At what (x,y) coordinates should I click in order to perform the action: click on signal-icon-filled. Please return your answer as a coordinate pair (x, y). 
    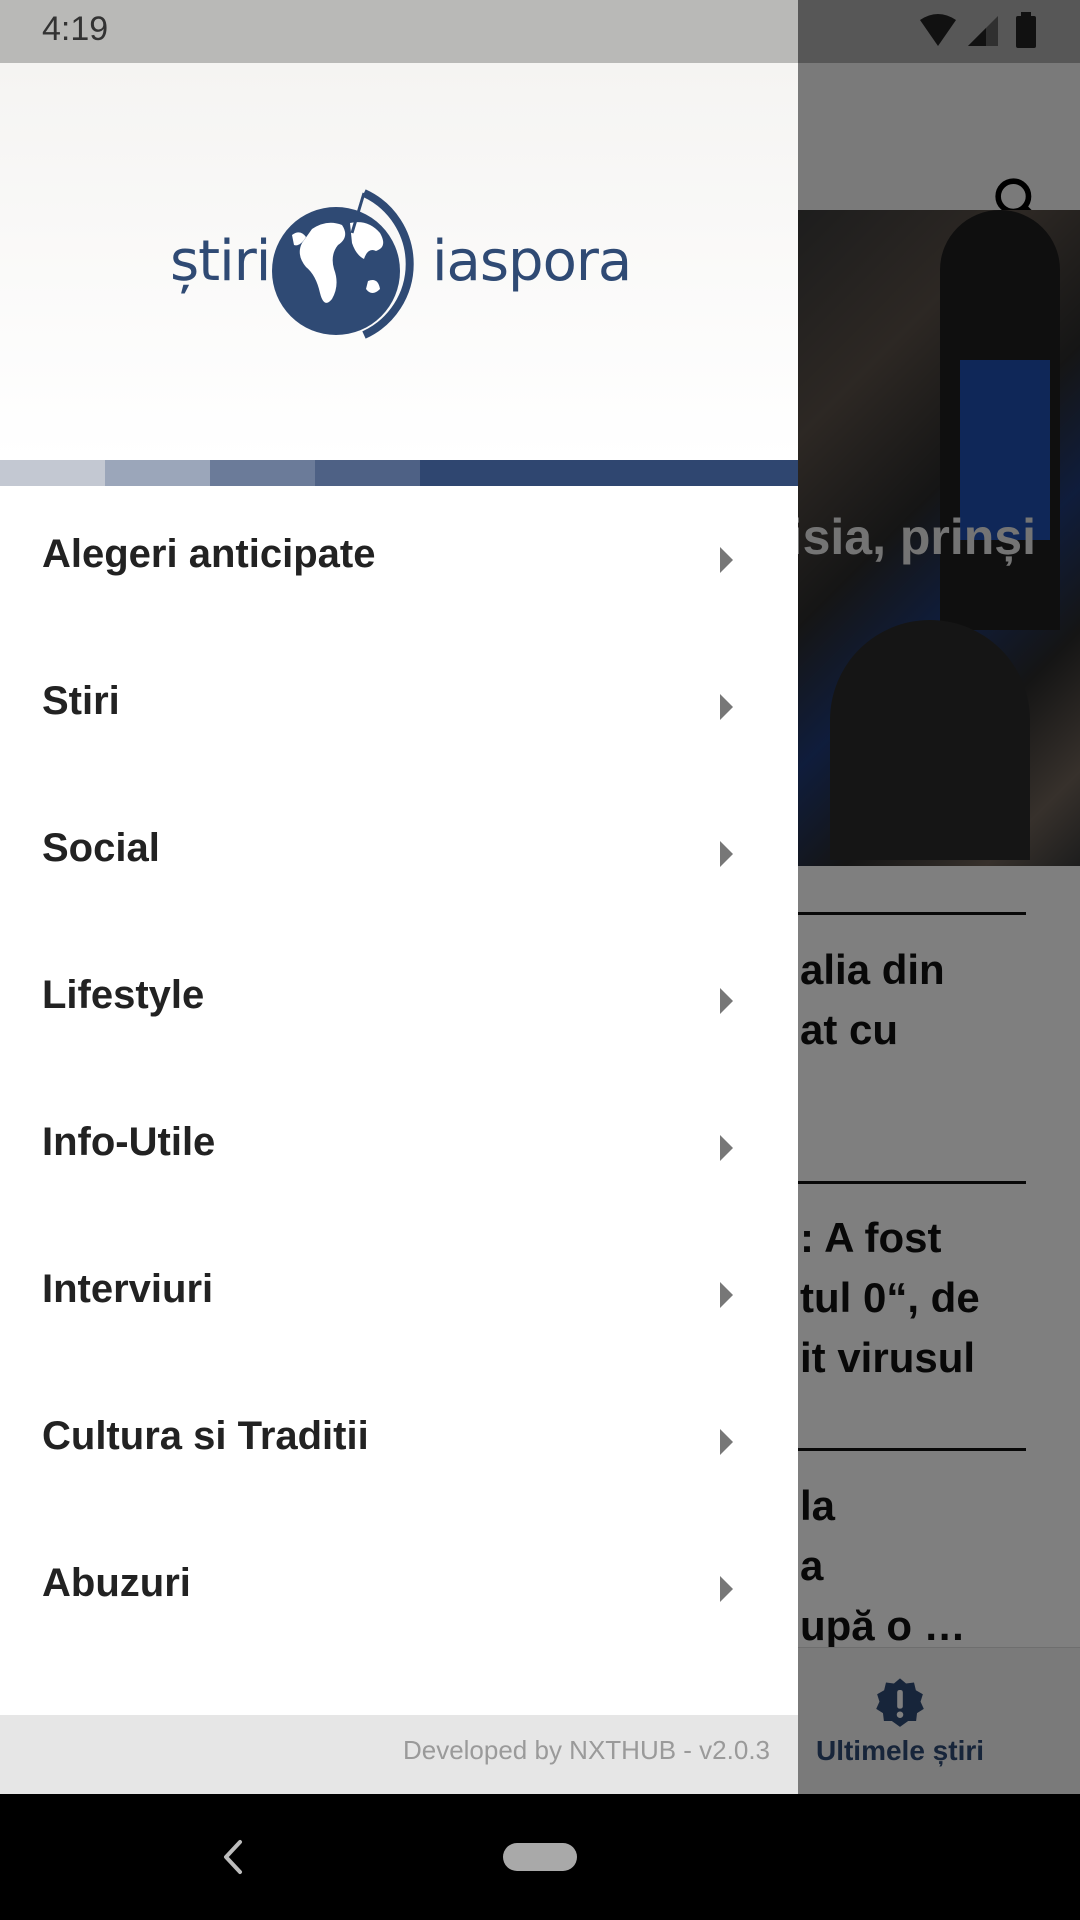
    Looking at the image, I should click on (977, 37).